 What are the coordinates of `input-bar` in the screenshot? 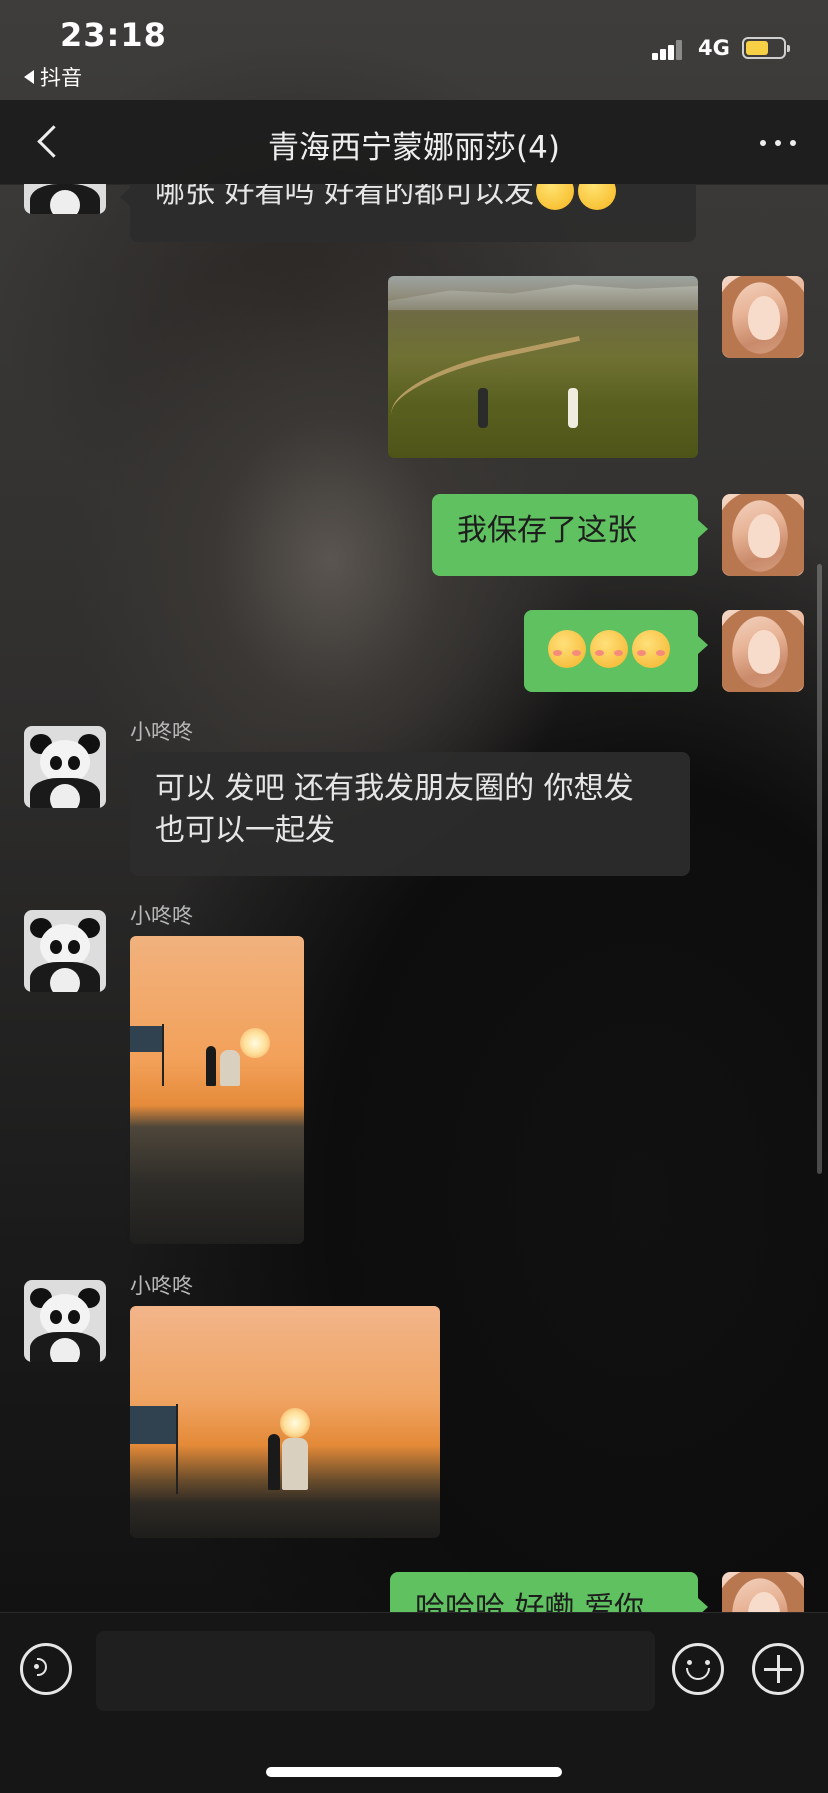 It's located at (414, 1702).